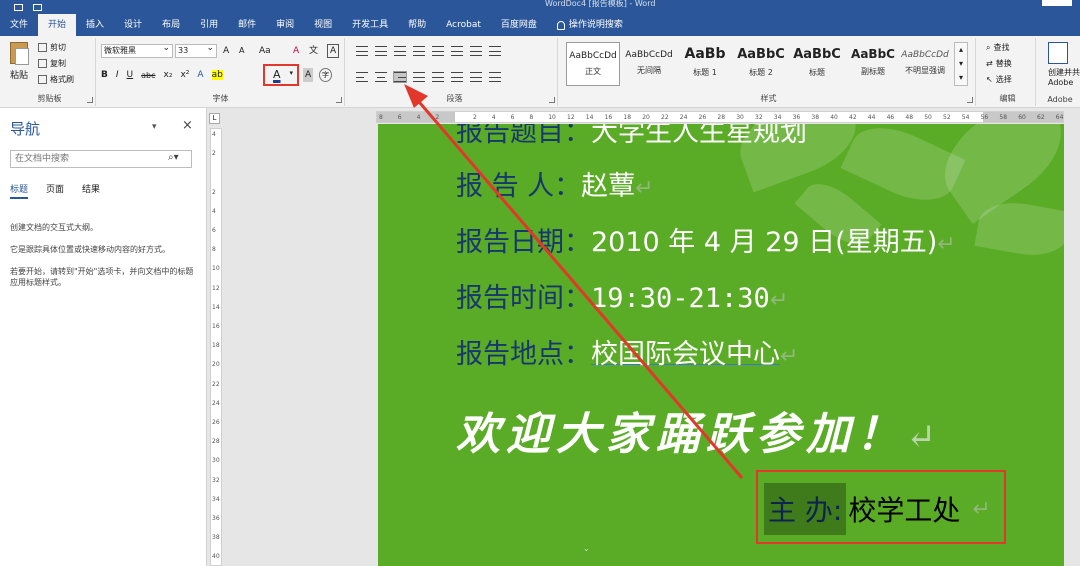 The image size is (1080, 566). What do you see at coordinates (419, 51) in the screenshot?
I see `decrease-indent-icon` at bounding box center [419, 51].